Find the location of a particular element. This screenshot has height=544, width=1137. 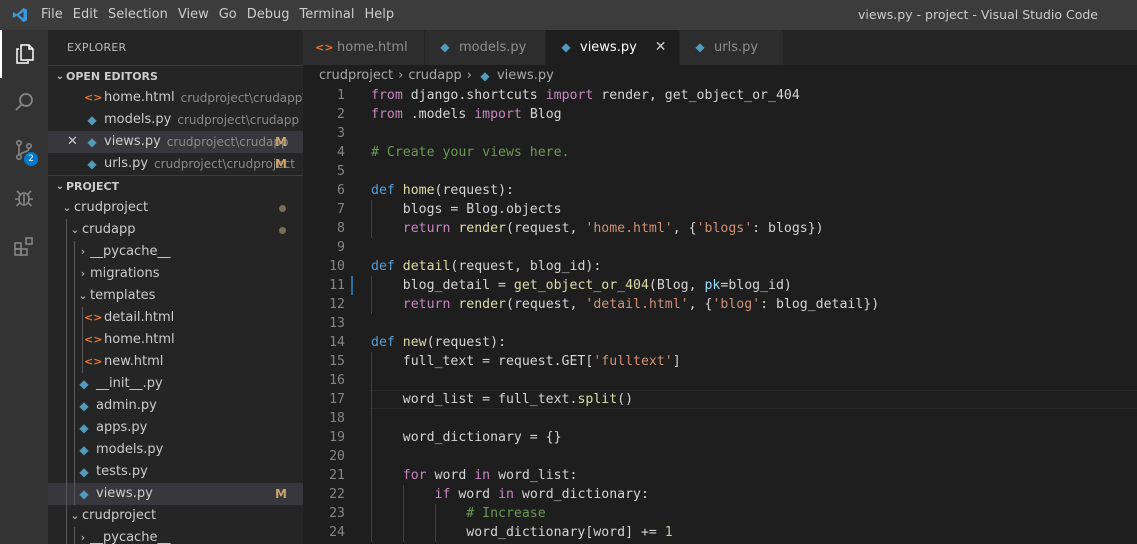

code-line: 6 def home(request): is located at coordinates (720, 190).